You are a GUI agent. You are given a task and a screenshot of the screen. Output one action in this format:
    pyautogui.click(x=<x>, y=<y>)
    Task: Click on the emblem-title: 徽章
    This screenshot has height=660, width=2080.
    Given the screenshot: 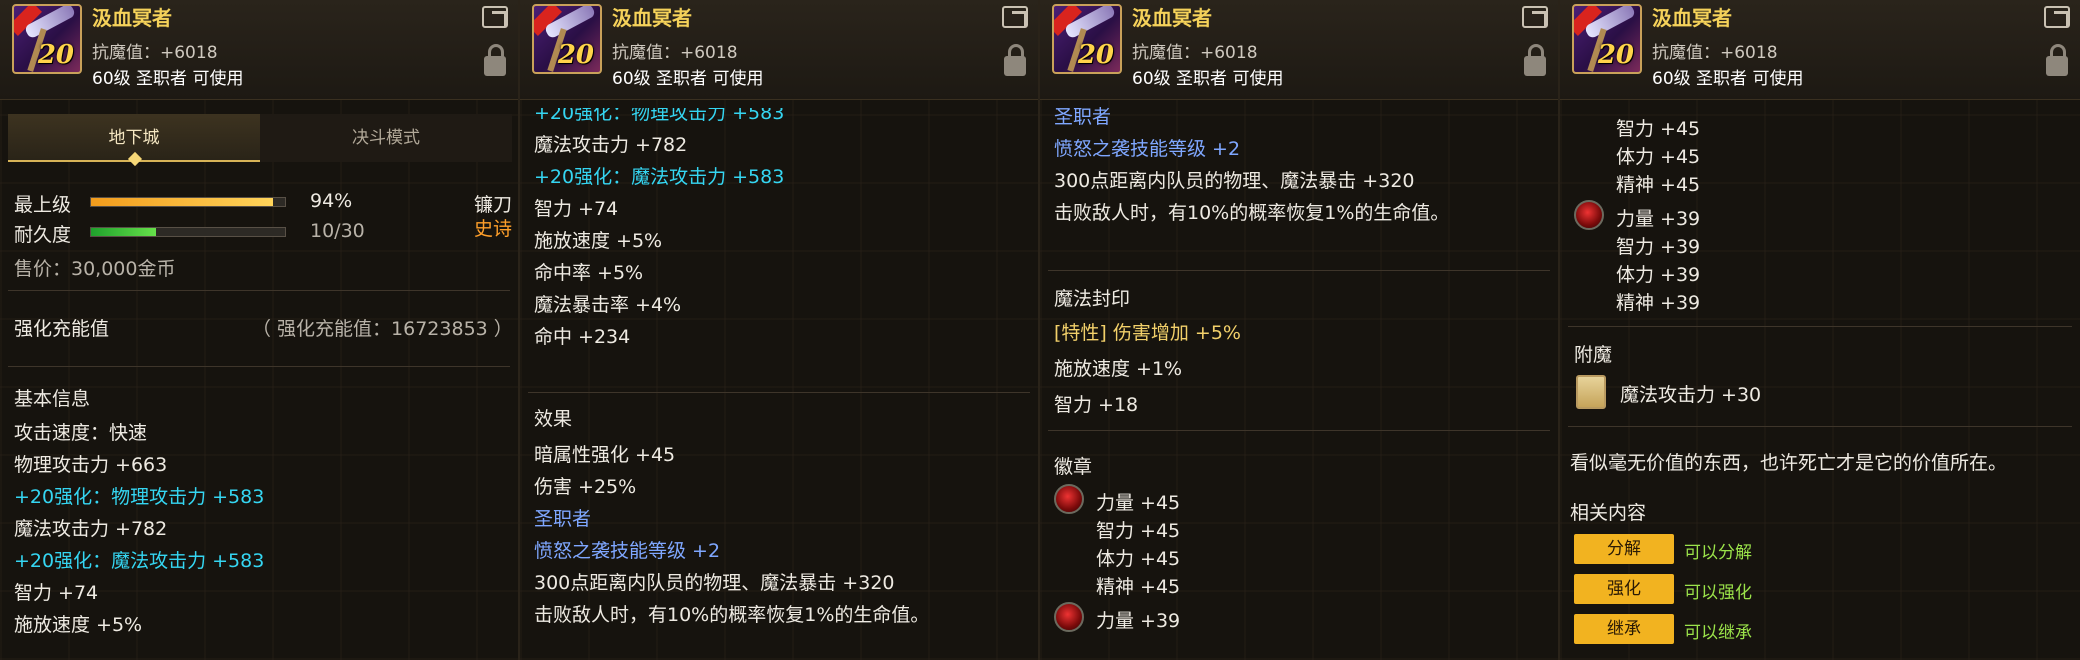 What is the action you would take?
    pyautogui.click(x=1073, y=467)
    